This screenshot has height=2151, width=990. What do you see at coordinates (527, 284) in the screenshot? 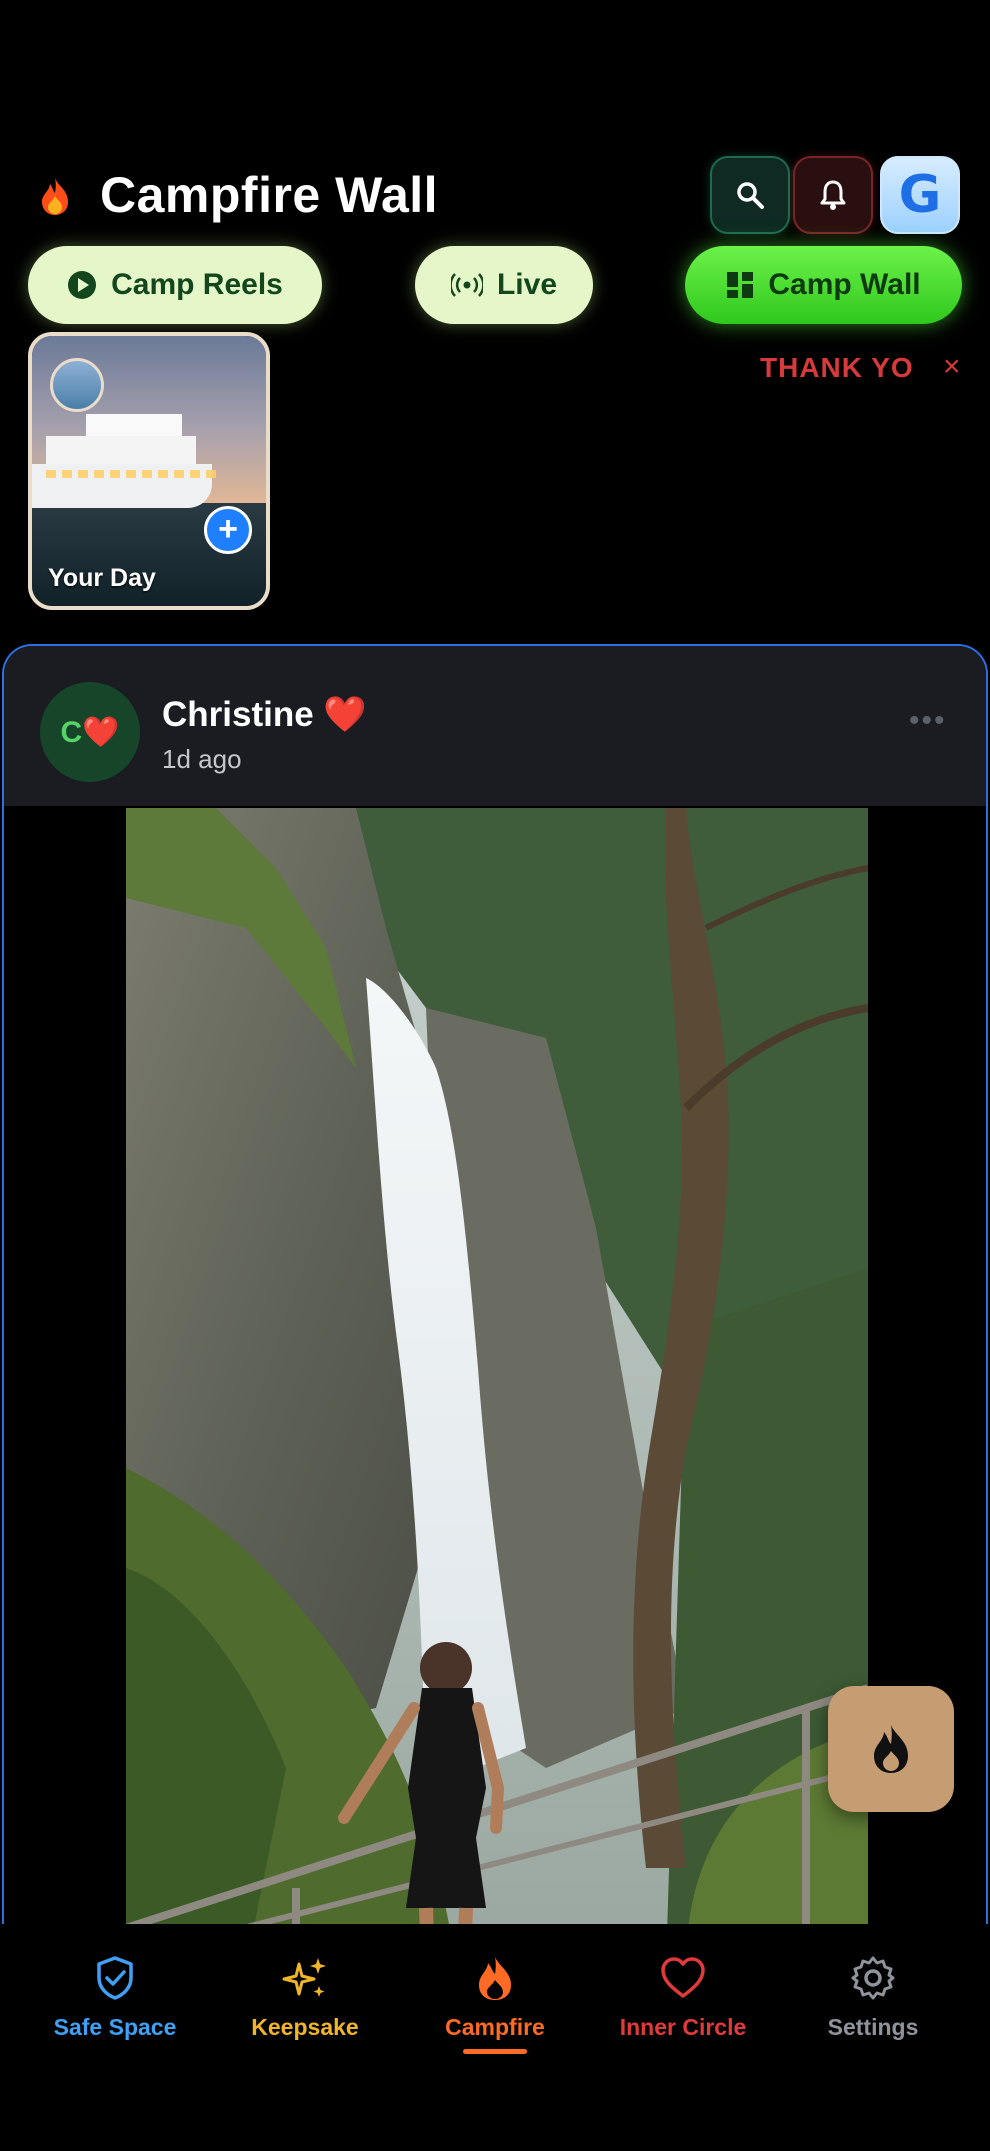
I see `tab-label: Live` at bounding box center [527, 284].